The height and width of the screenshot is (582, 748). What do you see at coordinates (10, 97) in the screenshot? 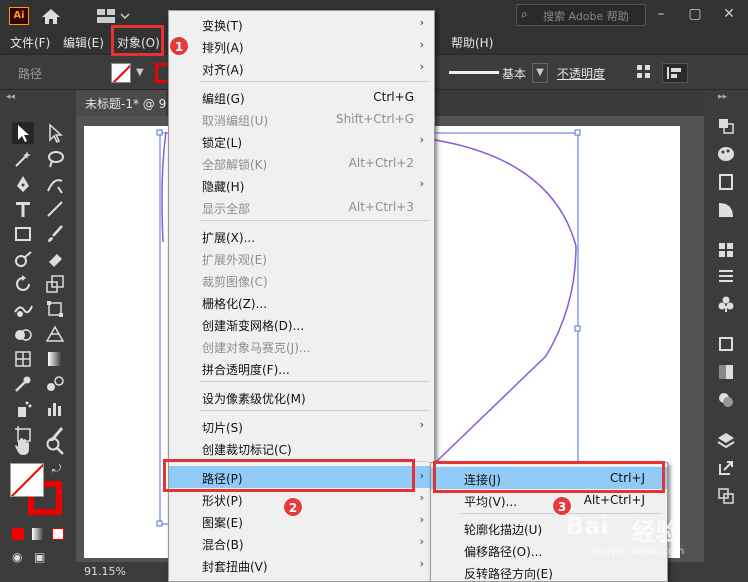
I see `collapse-panel-icon: ◂◂` at bounding box center [10, 97].